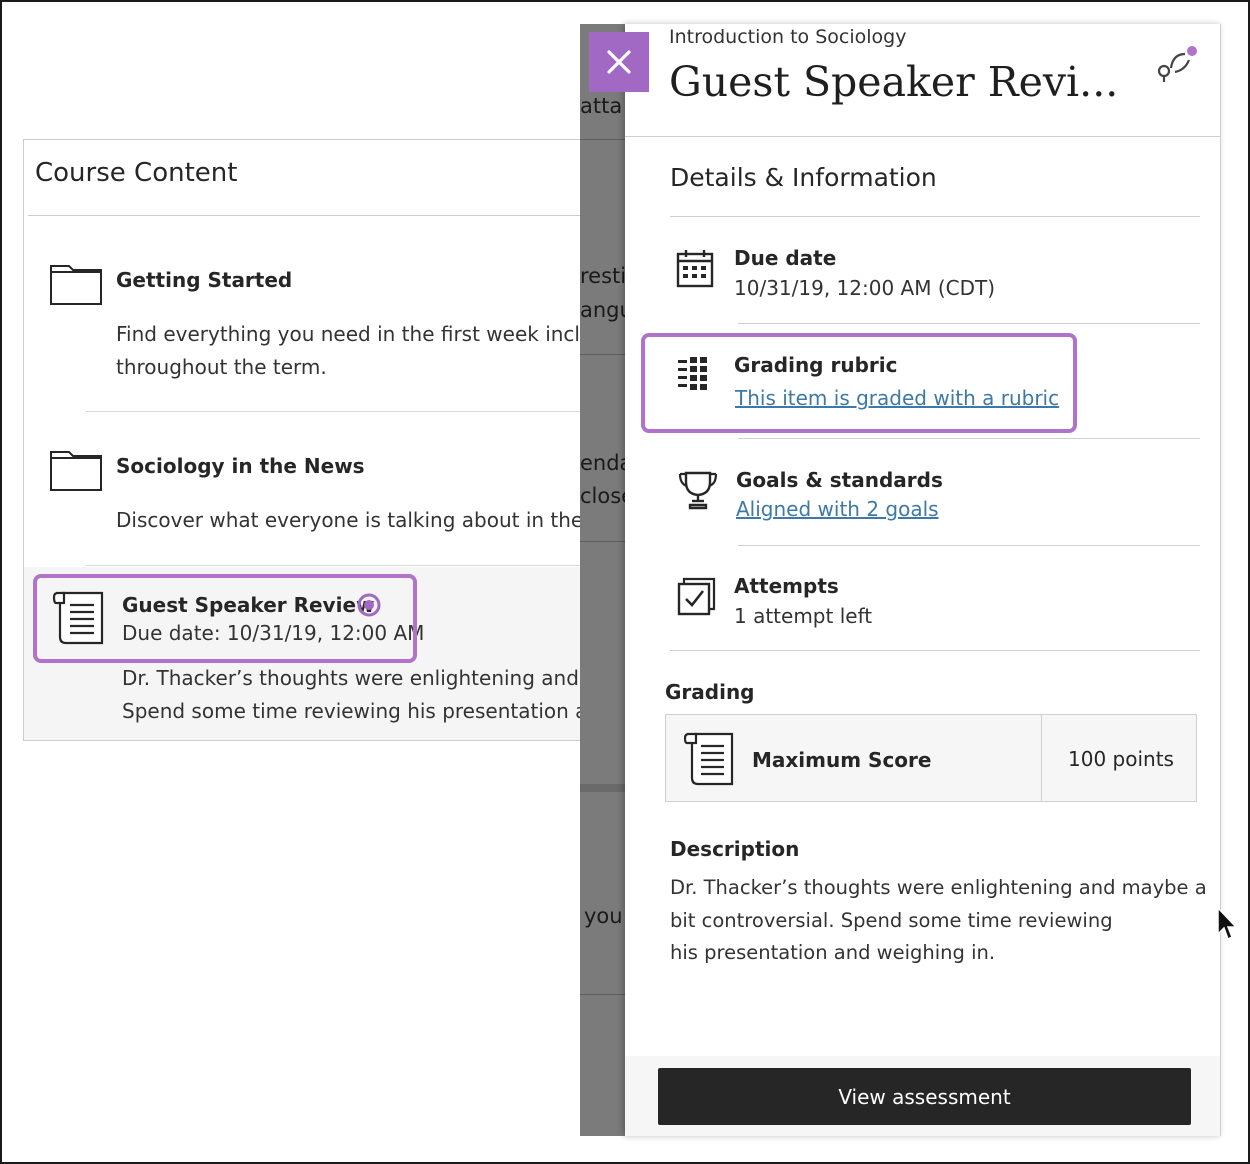 The image size is (1250, 1164). Describe the element at coordinates (603, 310) in the screenshot. I see `background-text: angu` at that location.